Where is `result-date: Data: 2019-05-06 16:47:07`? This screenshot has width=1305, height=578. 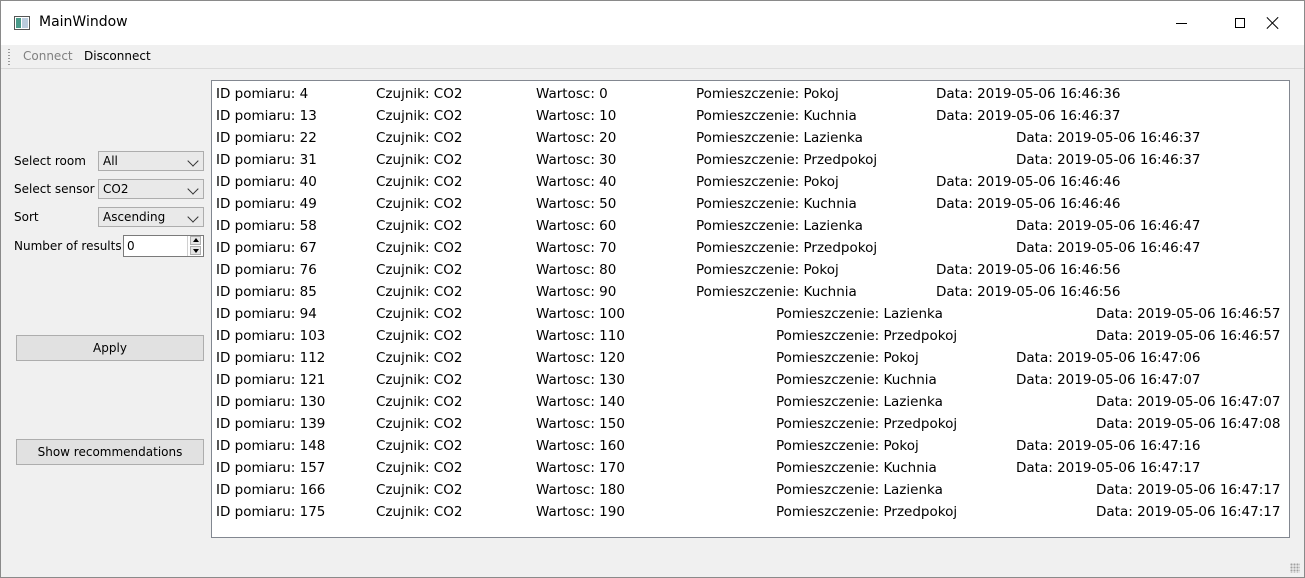
result-date: Data: 2019-05-06 16:47:07 is located at coordinates (1108, 380).